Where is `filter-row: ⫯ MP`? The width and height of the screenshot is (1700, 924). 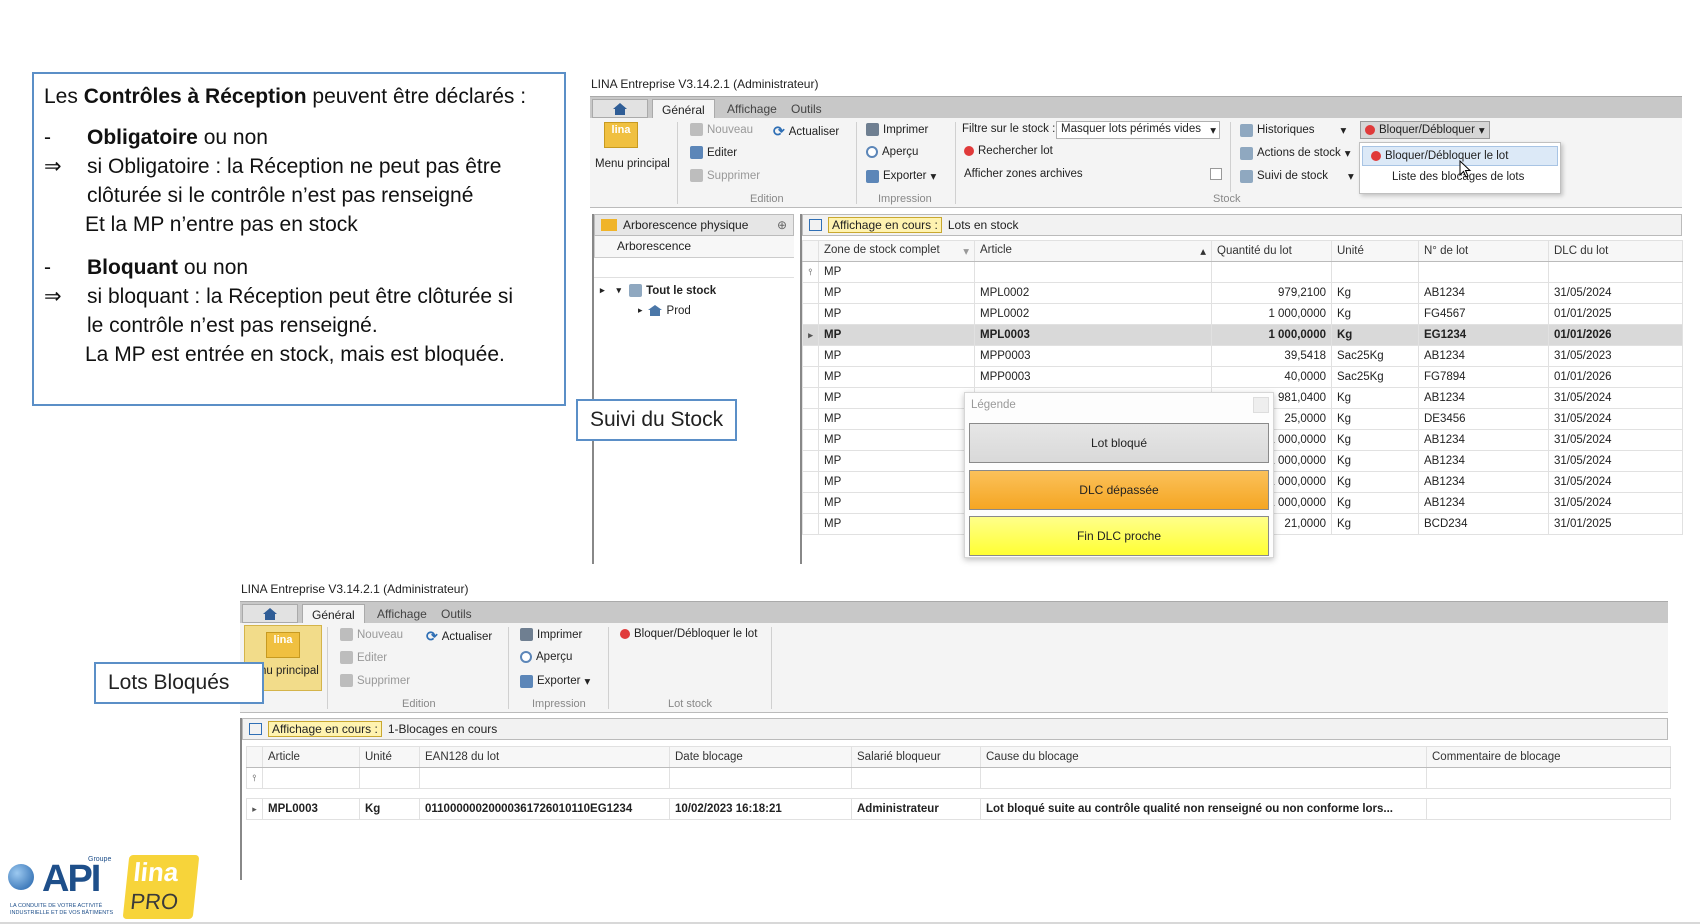 filter-row: ⫯ MP is located at coordinates (1242, 272).